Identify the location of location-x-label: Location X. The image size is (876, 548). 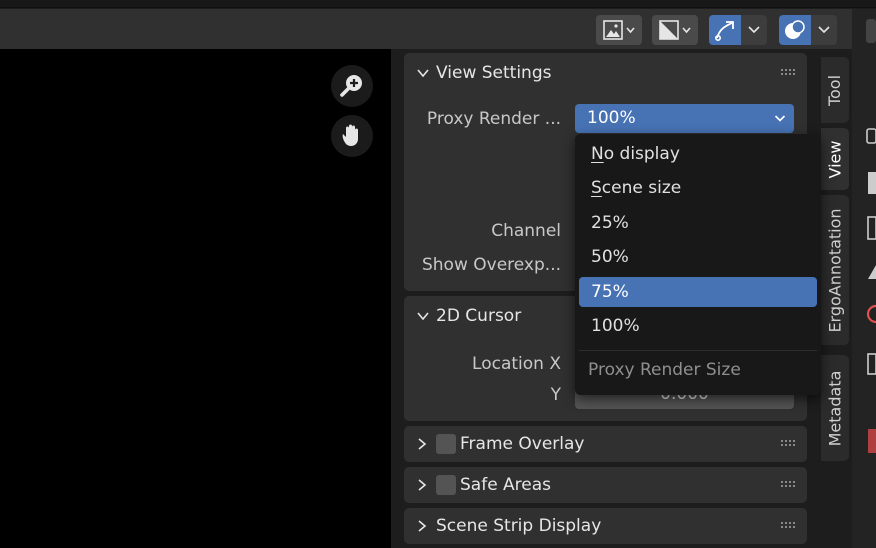
(516, 364).